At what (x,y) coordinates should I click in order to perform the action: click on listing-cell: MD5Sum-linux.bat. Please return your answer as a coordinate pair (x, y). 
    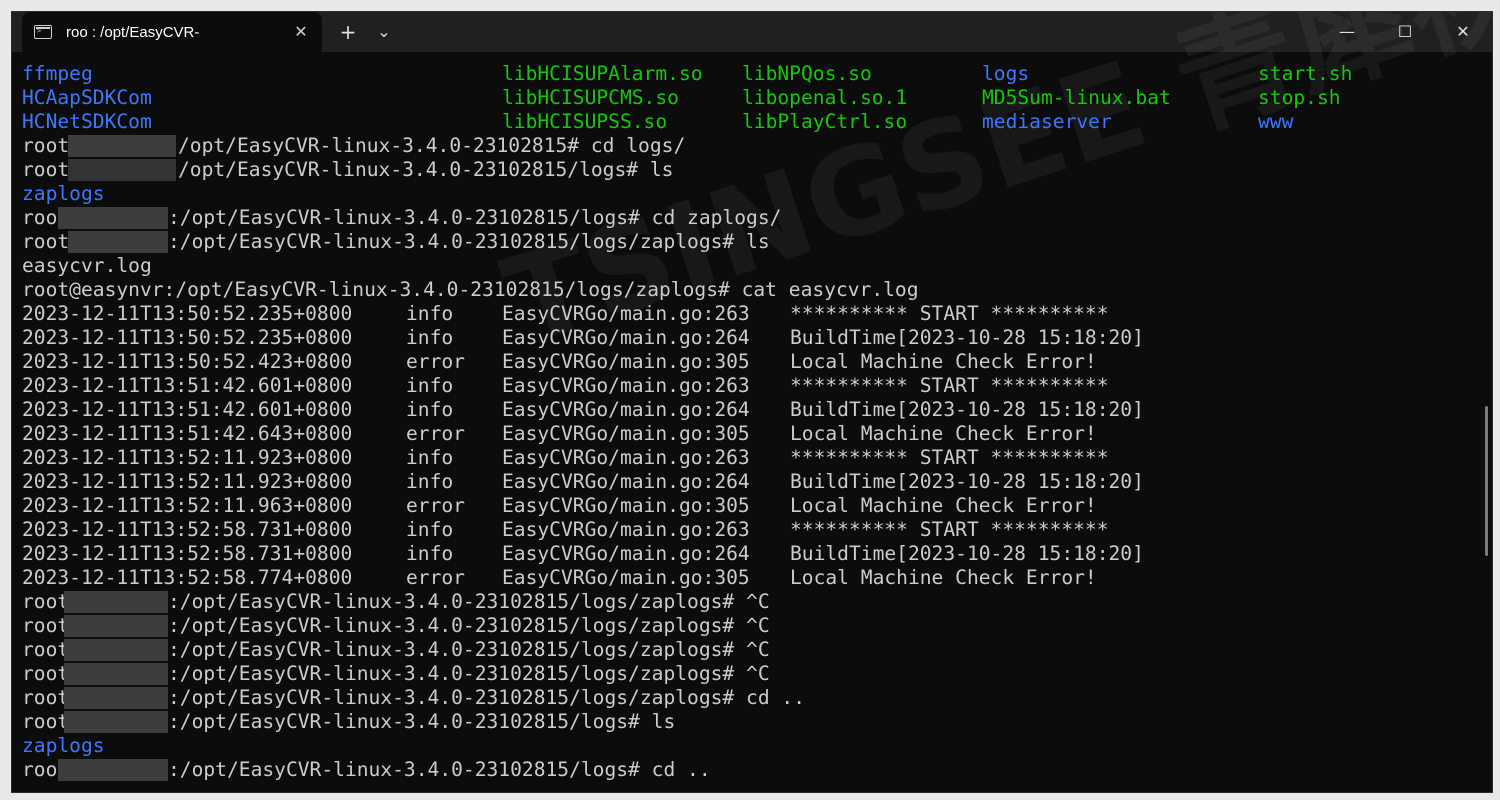
    Looking at the image, I should click on (1076, 97).